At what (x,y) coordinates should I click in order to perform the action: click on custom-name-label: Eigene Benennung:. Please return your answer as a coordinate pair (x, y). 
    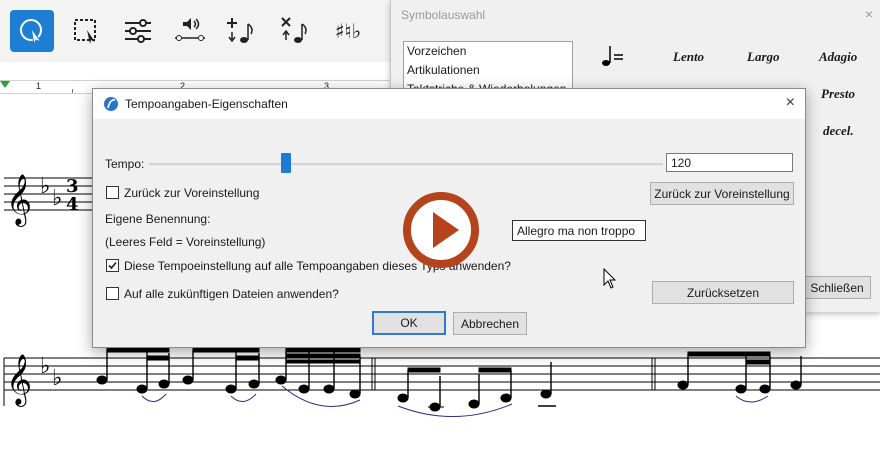
    Looking at the image, I should click on (158, 219).